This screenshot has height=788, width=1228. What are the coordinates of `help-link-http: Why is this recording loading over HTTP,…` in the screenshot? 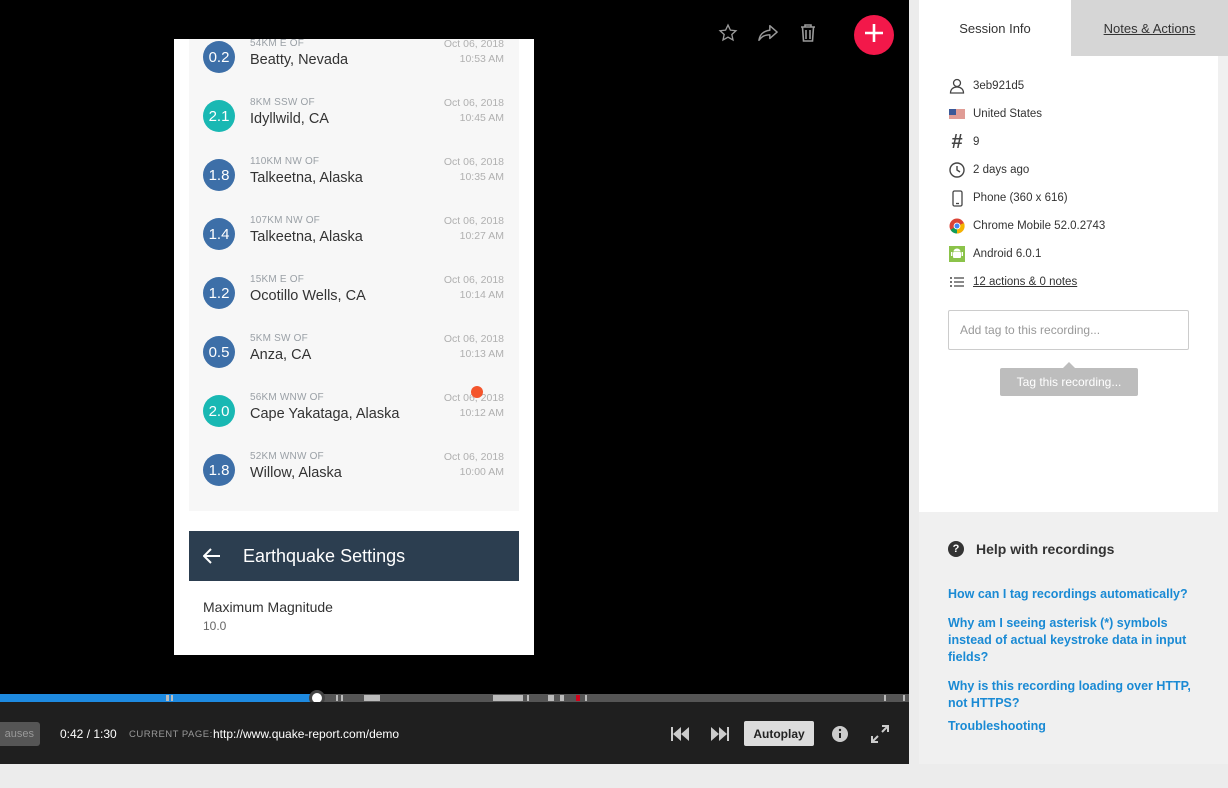 It's located at (1073, 695).